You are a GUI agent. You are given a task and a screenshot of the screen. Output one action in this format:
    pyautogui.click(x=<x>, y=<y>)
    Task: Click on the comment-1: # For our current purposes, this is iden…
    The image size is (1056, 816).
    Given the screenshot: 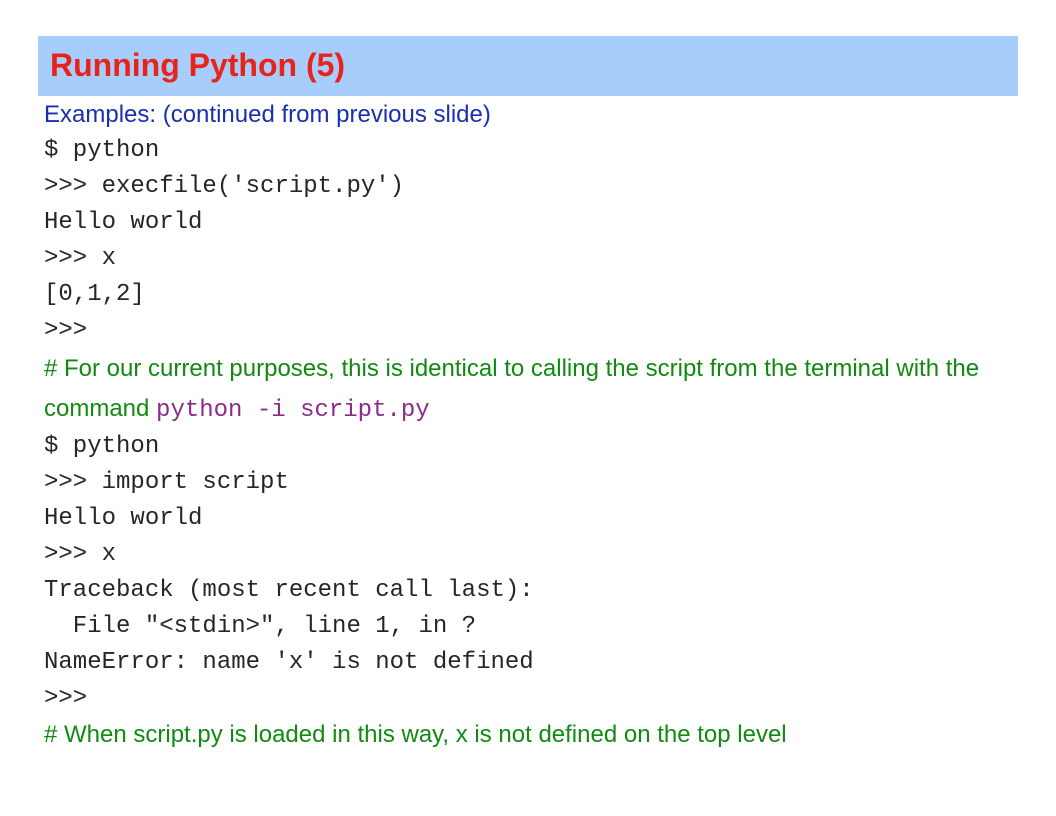 What is the action you would take?
    pyautogui.click(x=539, y=389)
    